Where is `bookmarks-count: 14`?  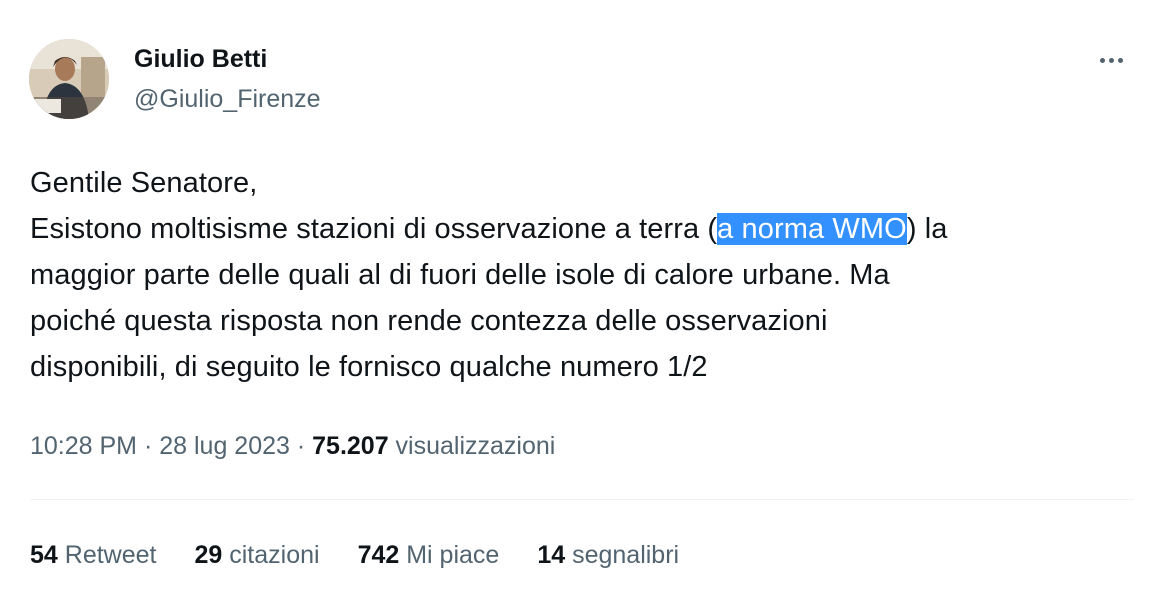 bookmarks-count: 14 is located at coordinates (551, 555).